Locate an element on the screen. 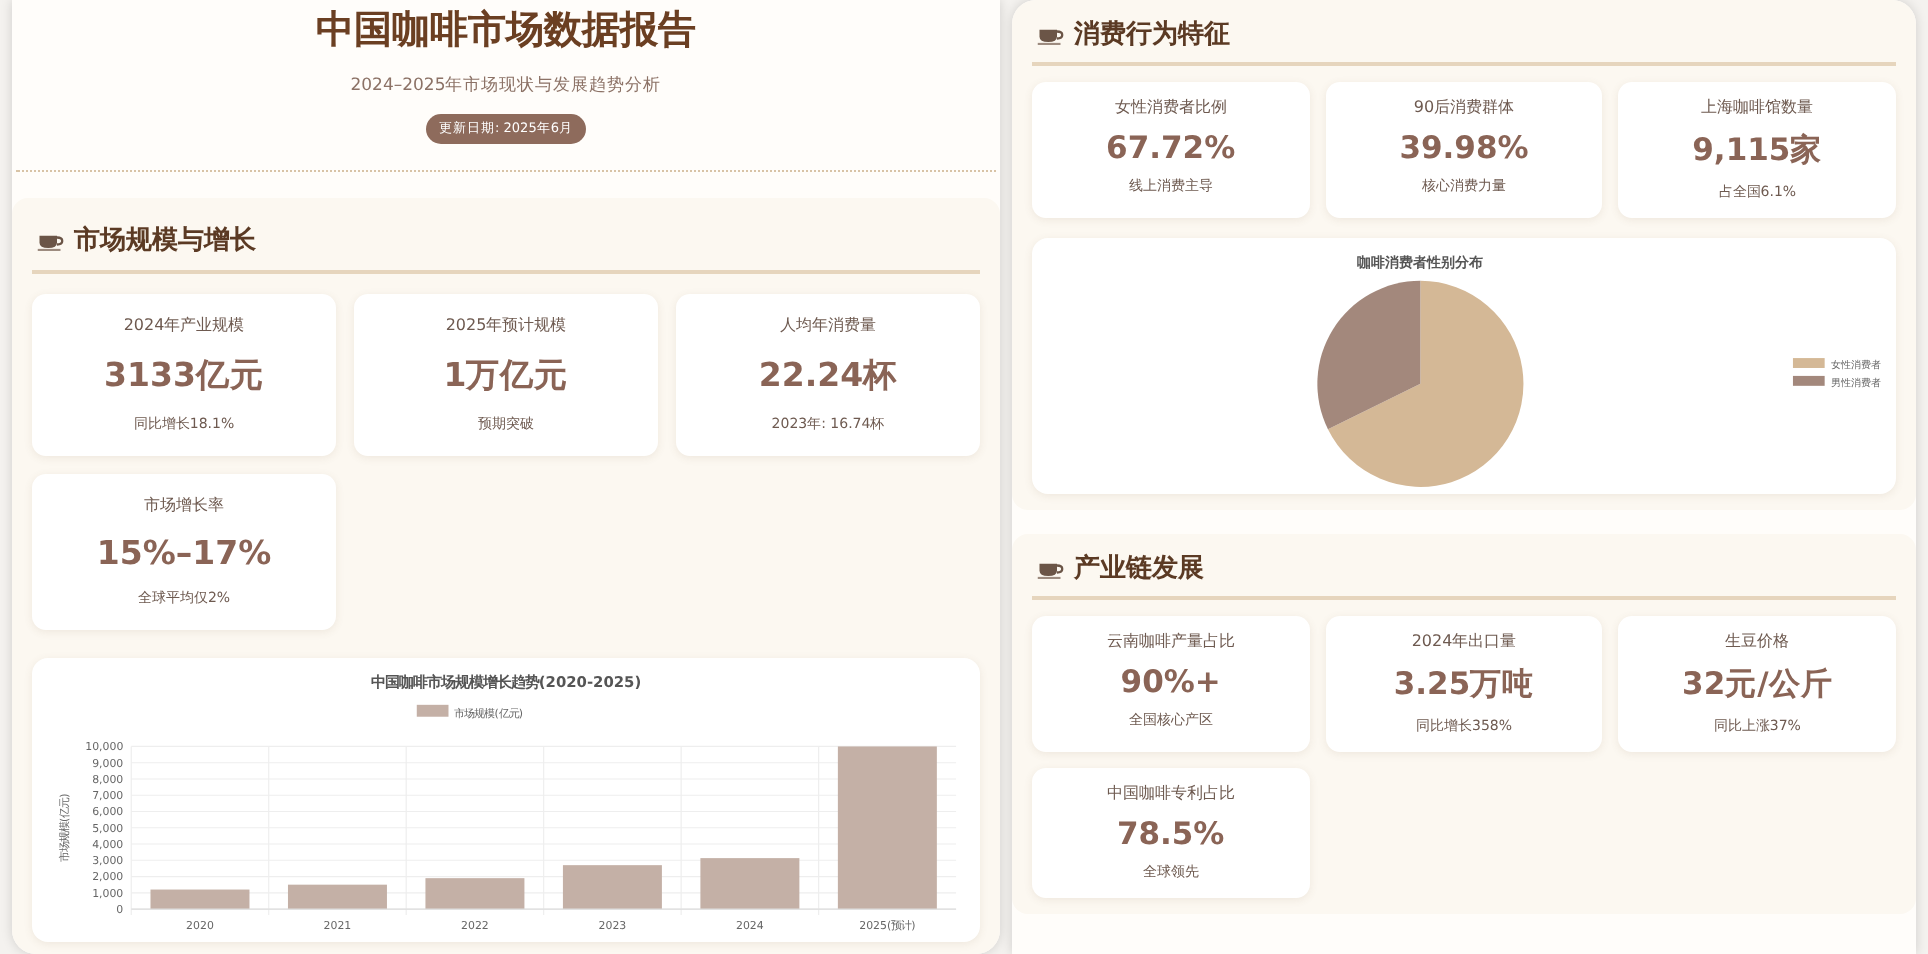 This screenshot has height=954, width=1928. stat-label: 云南咖啡产量占比 is located at coordinates (1170, 641).